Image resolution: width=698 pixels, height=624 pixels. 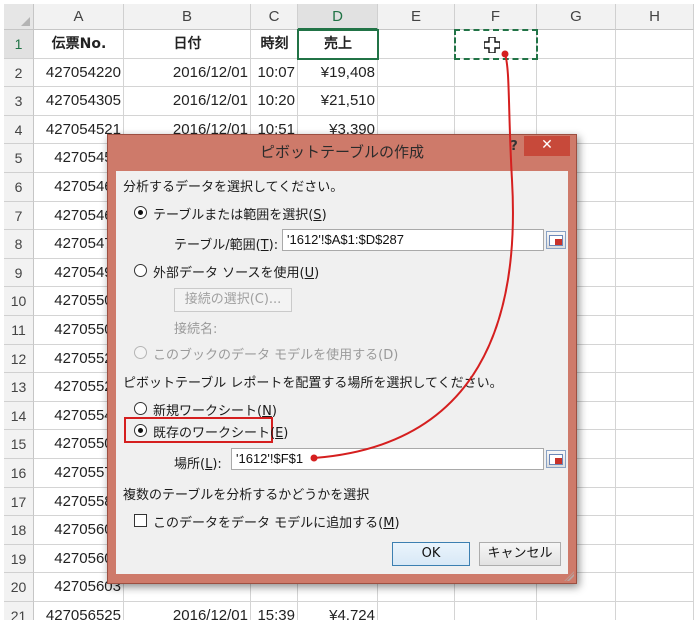 I want to click on row-header-6: 6, so click(x=19, y=187).